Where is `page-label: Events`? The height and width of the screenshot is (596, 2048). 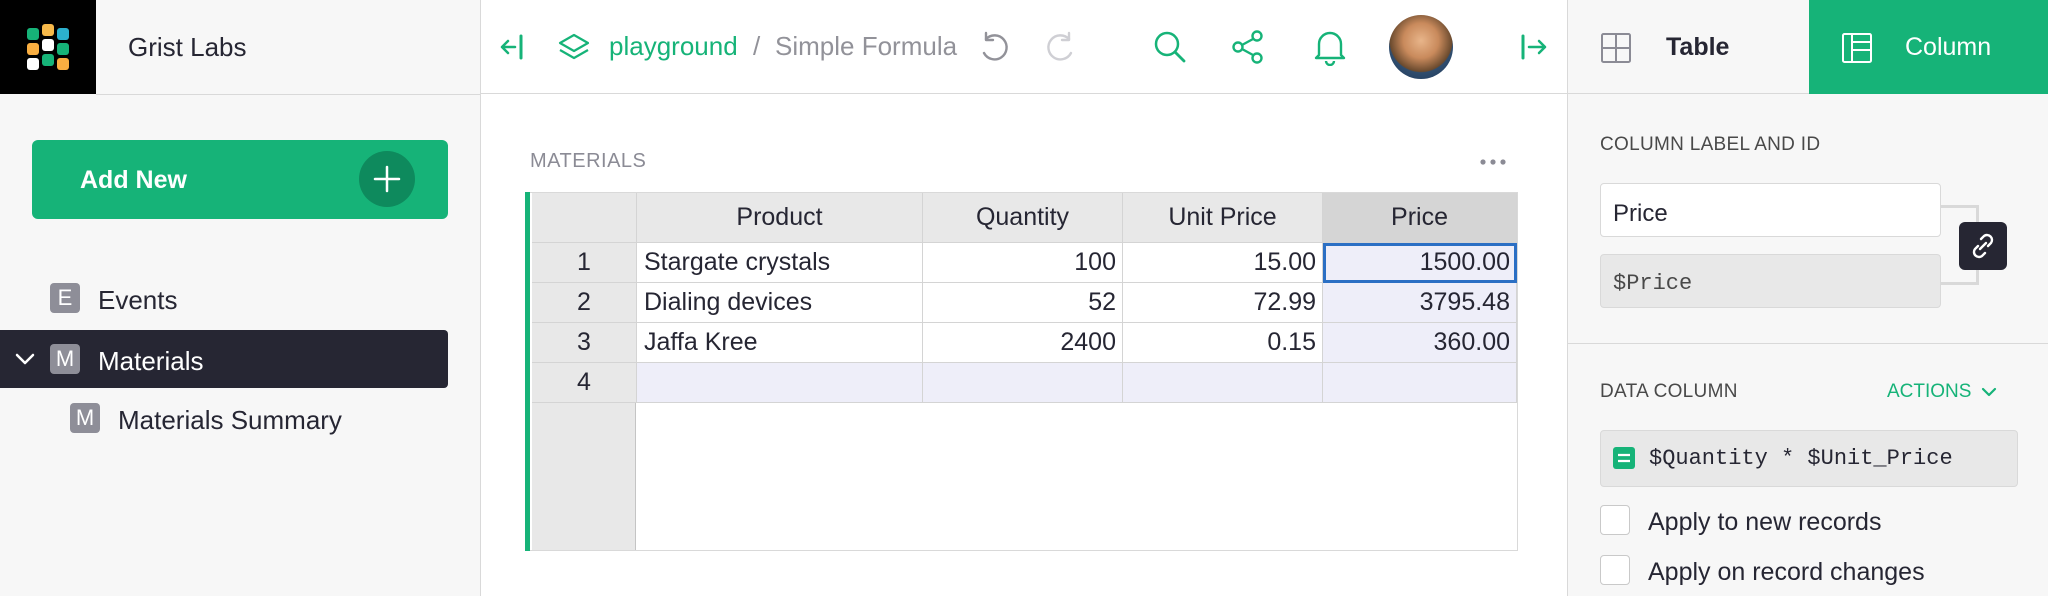 page-label: Events is located at coordinates (138, 300).